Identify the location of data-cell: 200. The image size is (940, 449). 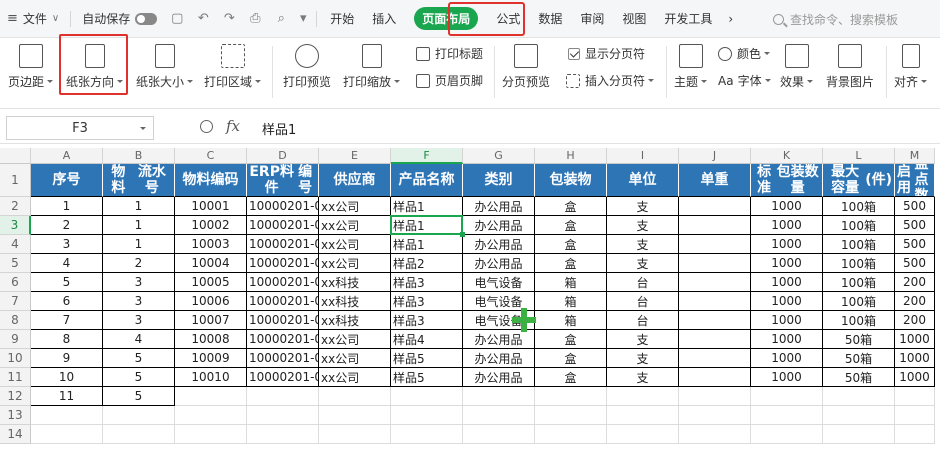
(915, 282).